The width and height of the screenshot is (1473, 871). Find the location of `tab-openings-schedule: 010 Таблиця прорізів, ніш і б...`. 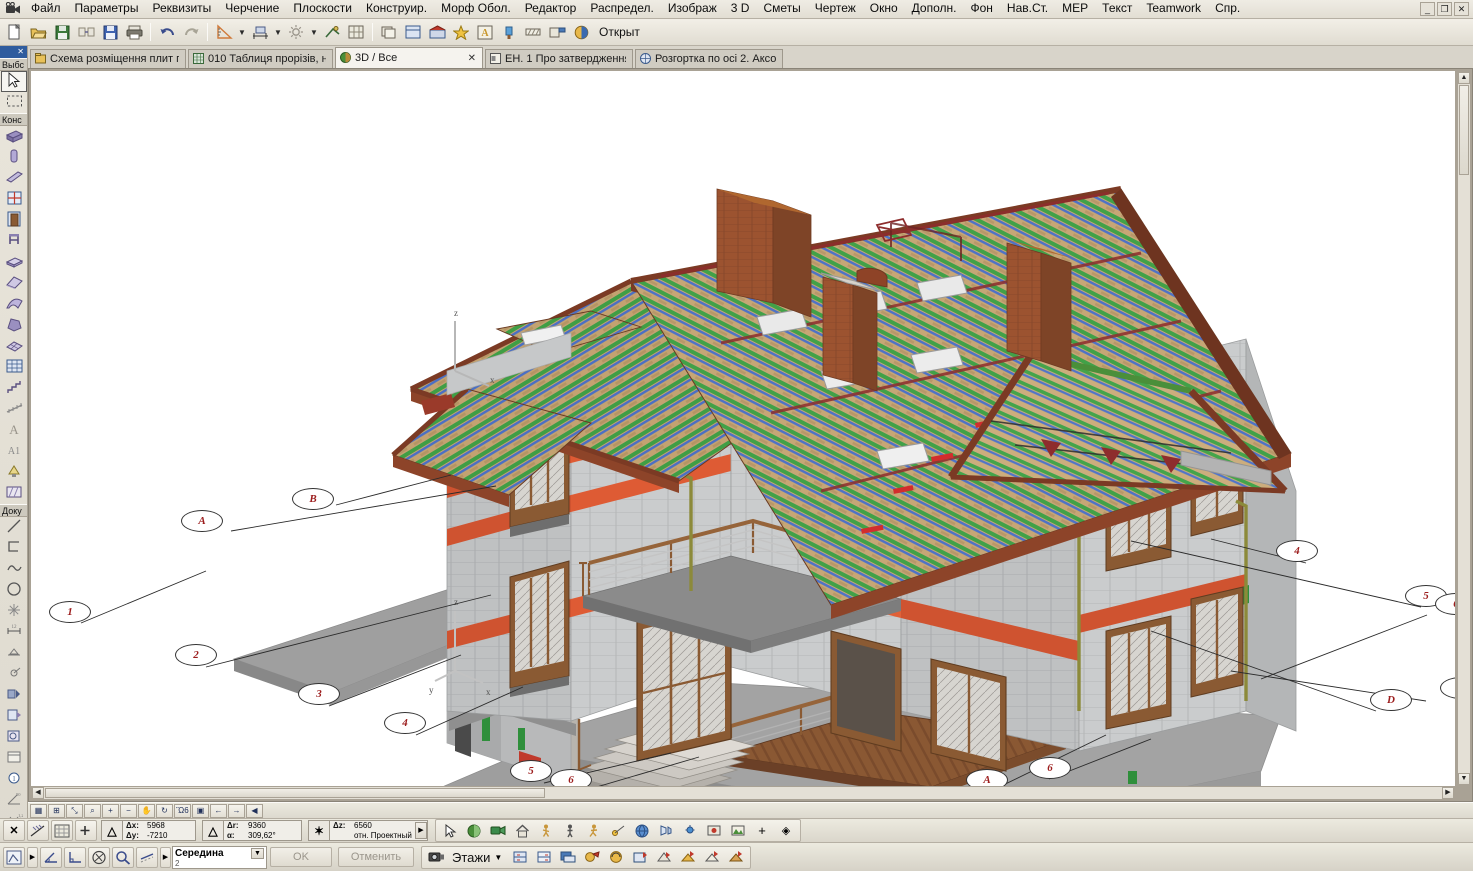

tab-openings-schedule: 010 Таблиця прорізів, ніш і б... is located at coordinates (260, 58).